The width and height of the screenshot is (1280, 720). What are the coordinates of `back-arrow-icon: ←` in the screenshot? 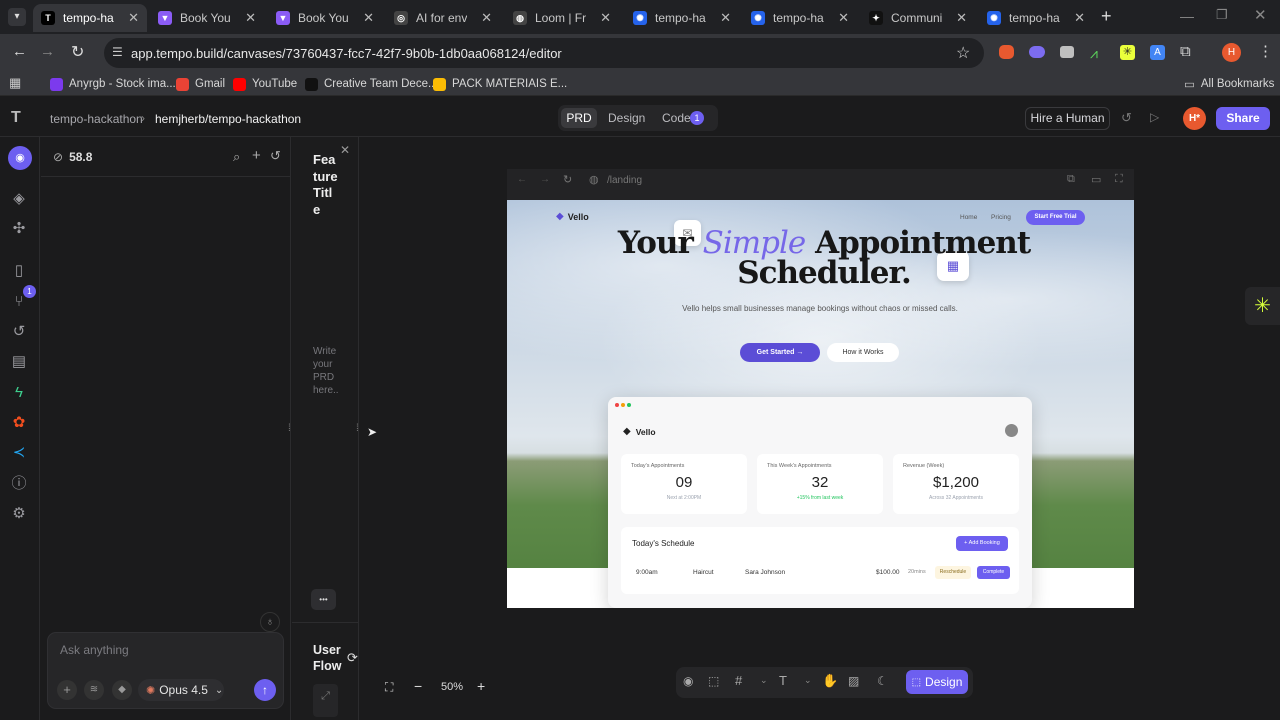 It's located at (19, 51).